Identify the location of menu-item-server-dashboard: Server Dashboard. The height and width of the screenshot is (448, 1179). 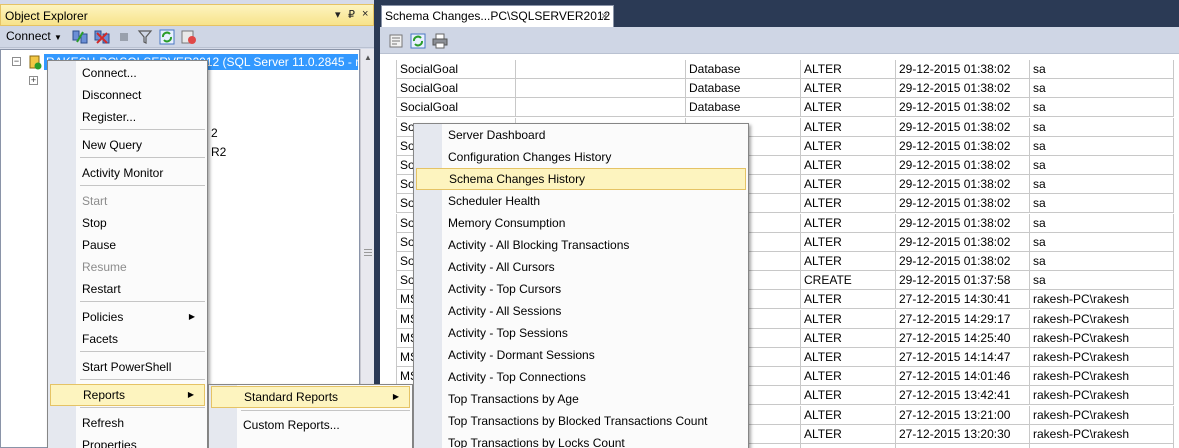
(581, 135).